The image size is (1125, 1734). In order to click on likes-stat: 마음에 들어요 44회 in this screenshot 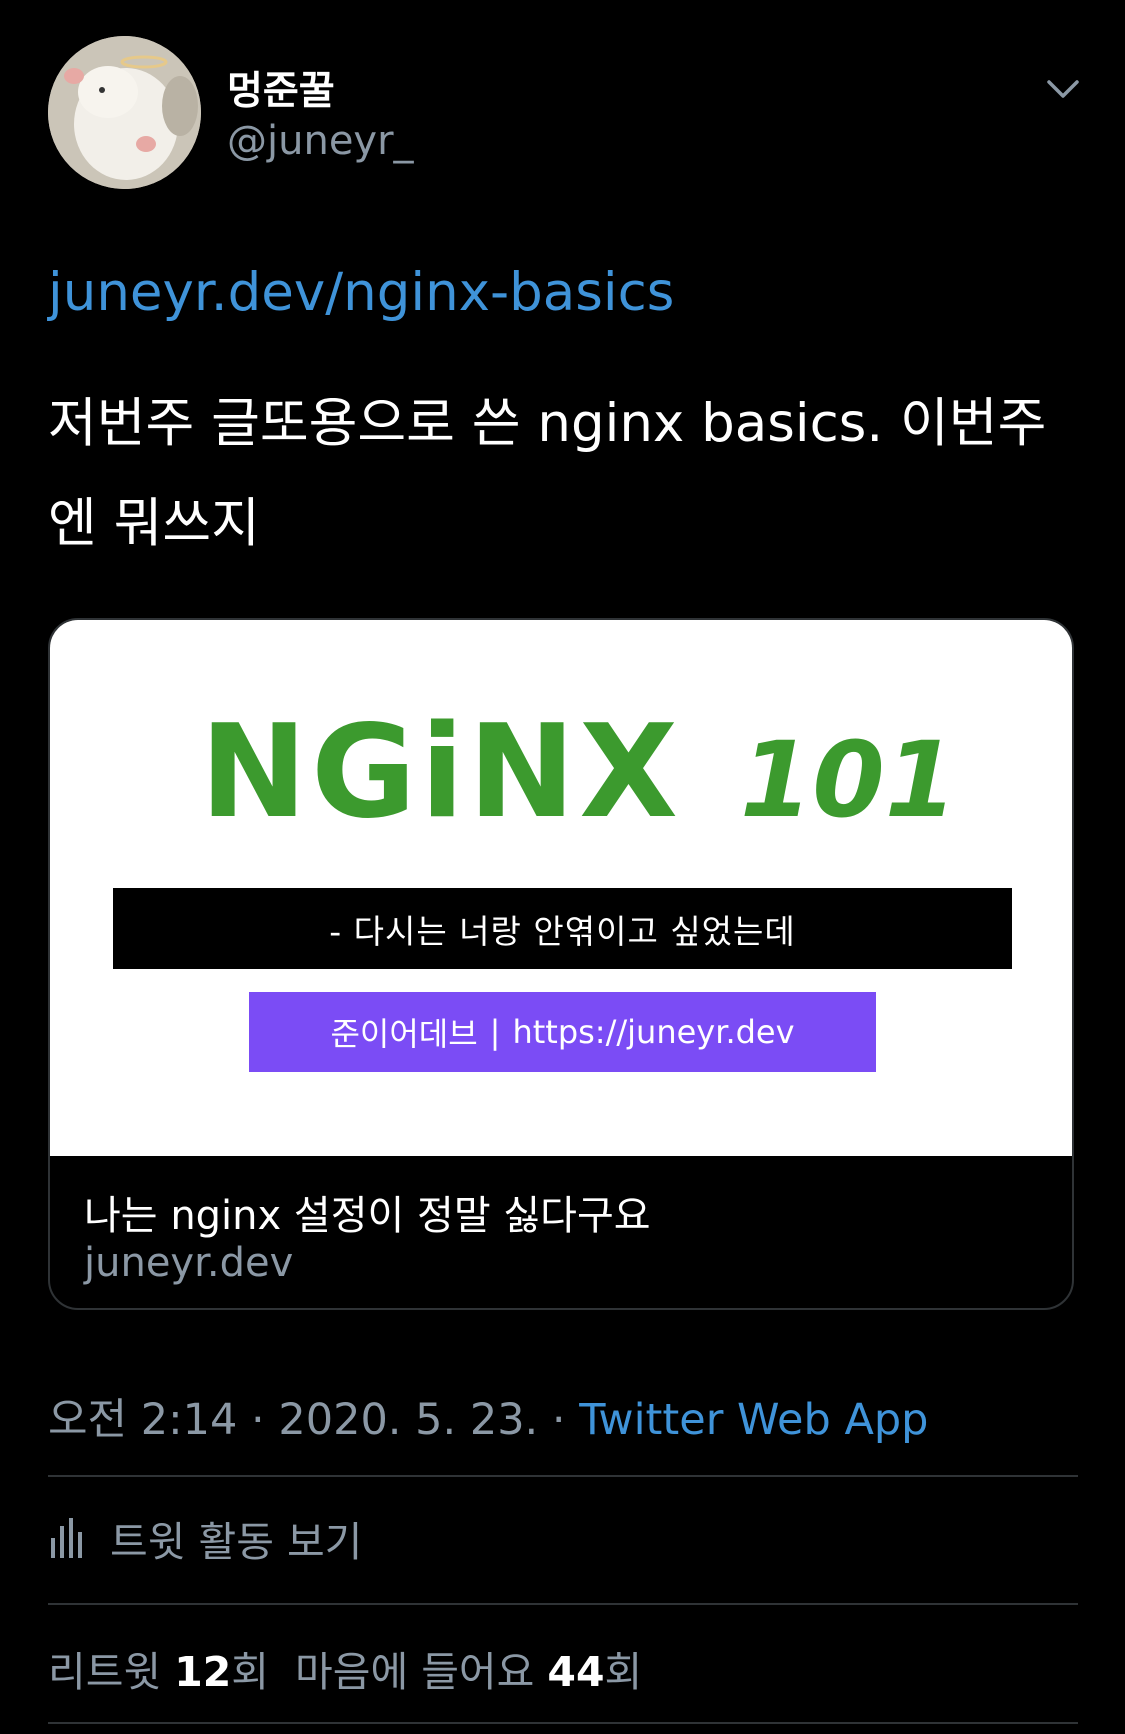, I will do `click(468, 1672)`.